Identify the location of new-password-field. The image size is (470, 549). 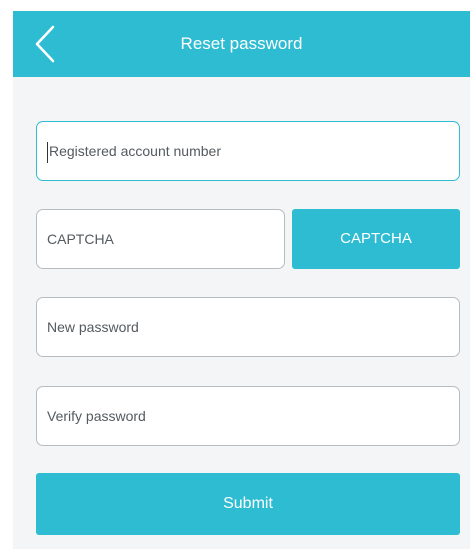
(248, 327).